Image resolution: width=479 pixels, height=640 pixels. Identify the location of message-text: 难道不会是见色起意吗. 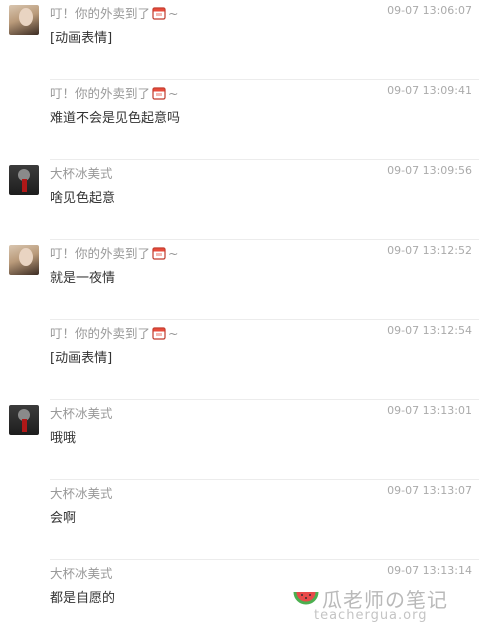
(115, 118).